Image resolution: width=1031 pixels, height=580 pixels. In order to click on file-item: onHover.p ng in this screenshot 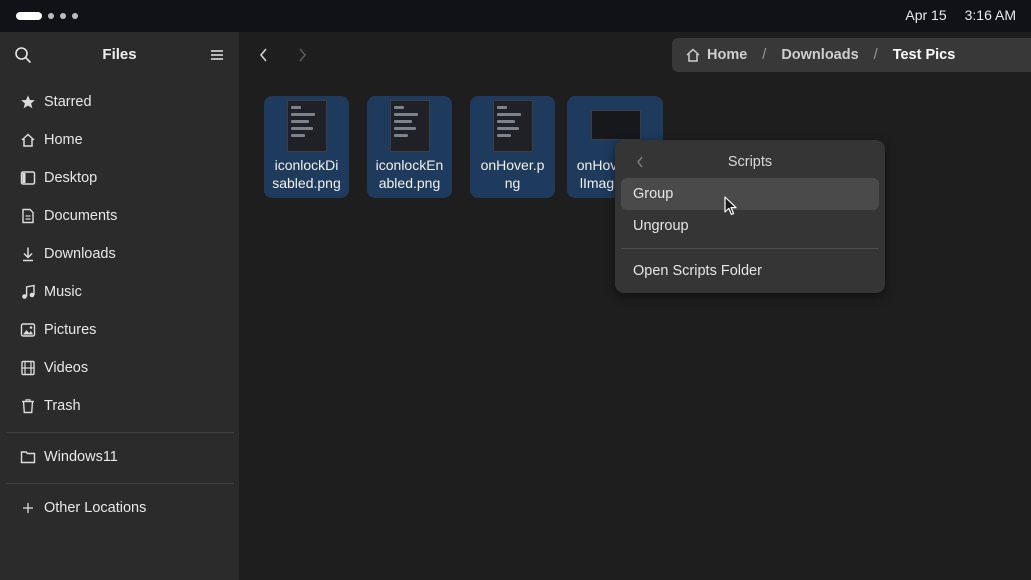, I will do `click(512, 147)`.